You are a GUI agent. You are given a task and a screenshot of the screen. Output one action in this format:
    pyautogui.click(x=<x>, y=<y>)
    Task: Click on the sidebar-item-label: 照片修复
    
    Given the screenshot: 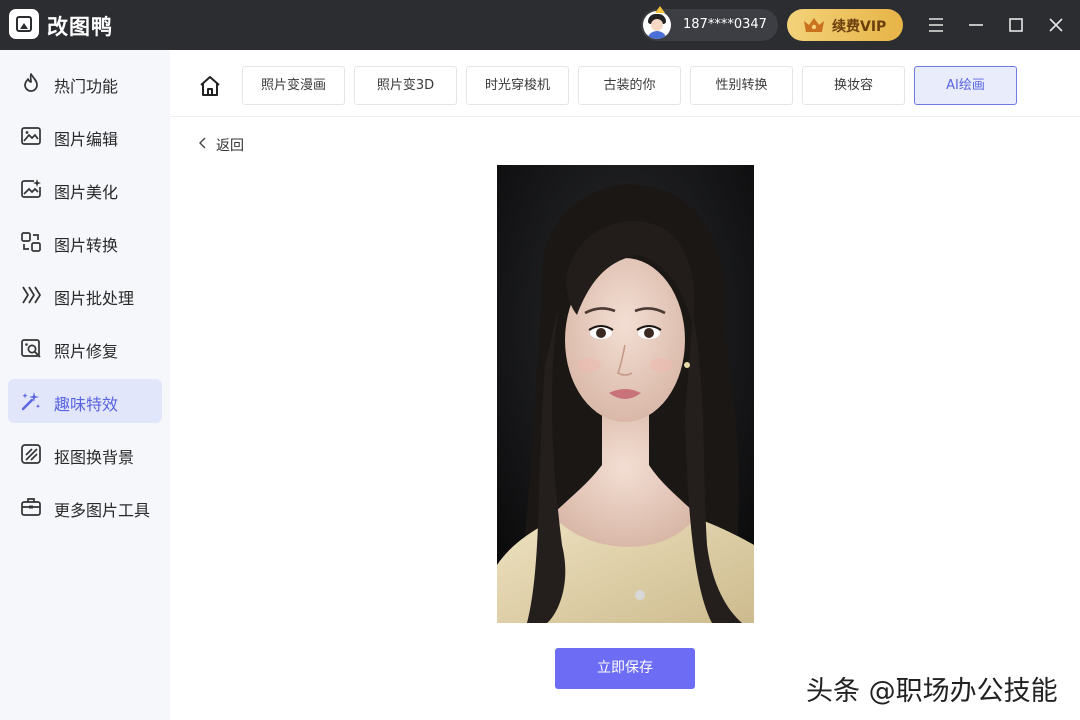 What is the action you would take?
    pyautogui.click(x=86, y=351)
    